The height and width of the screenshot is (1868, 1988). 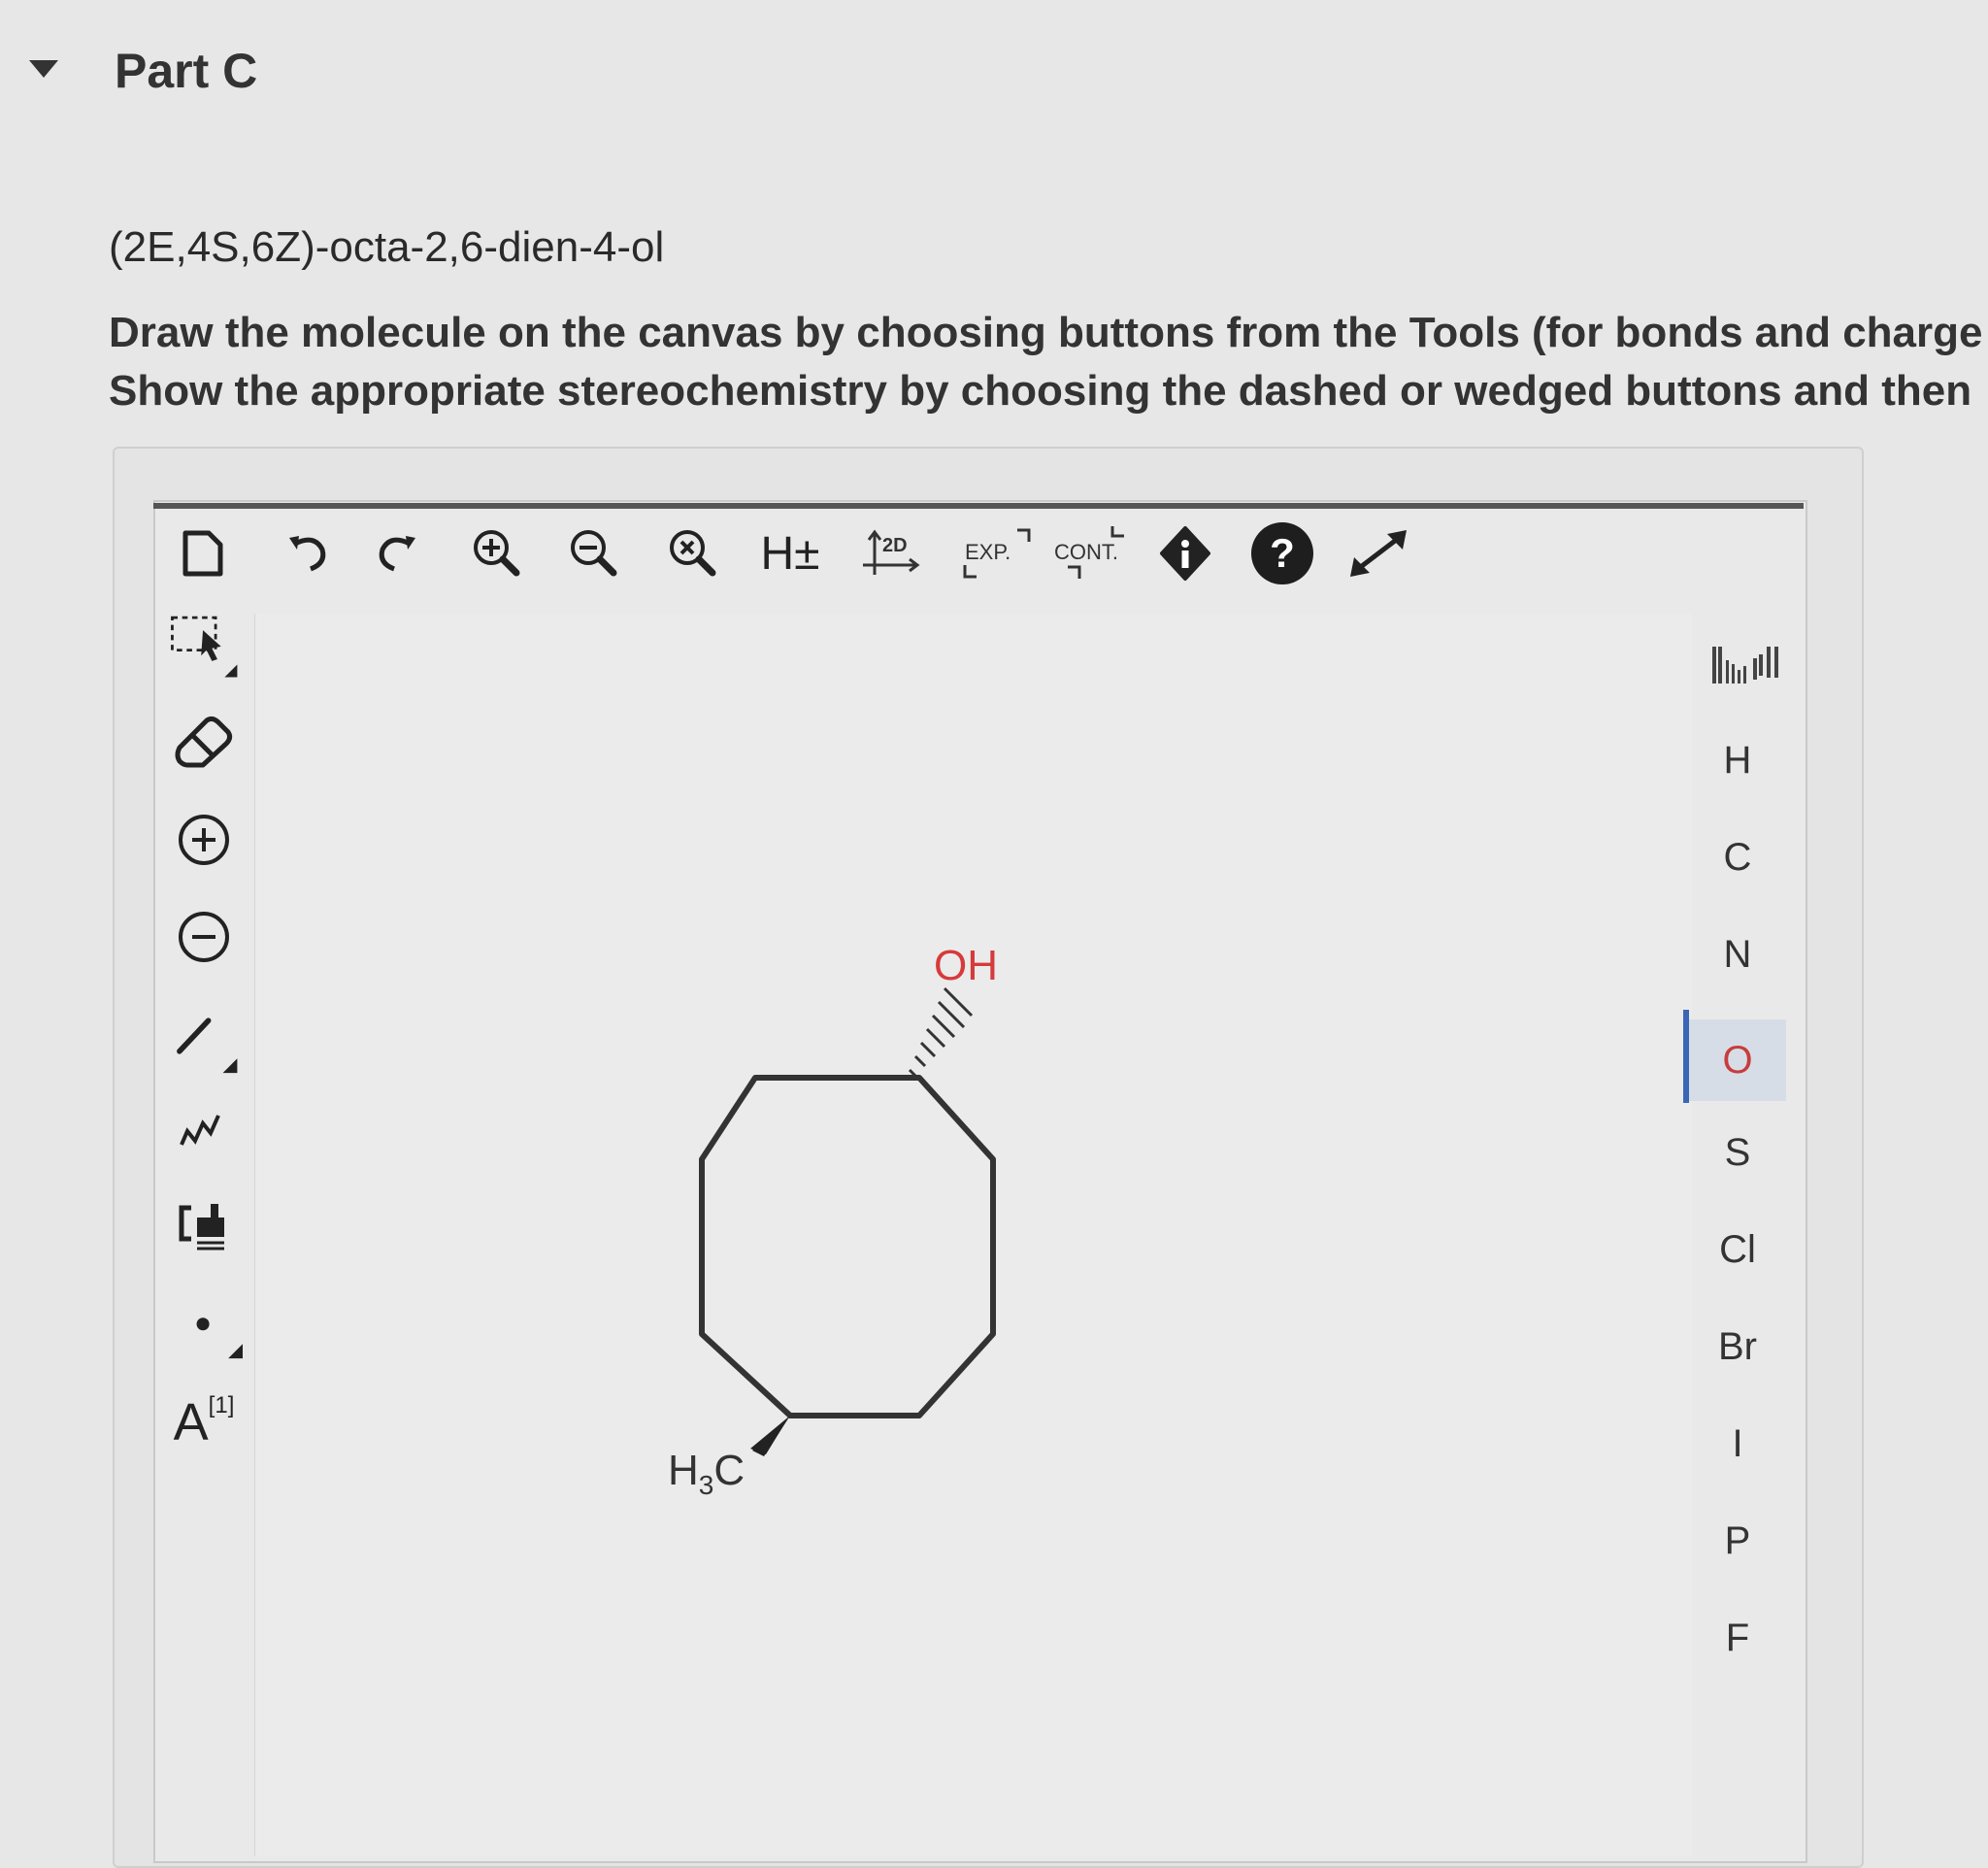 I want to click on eraser-button, so click(x=204, y=740).